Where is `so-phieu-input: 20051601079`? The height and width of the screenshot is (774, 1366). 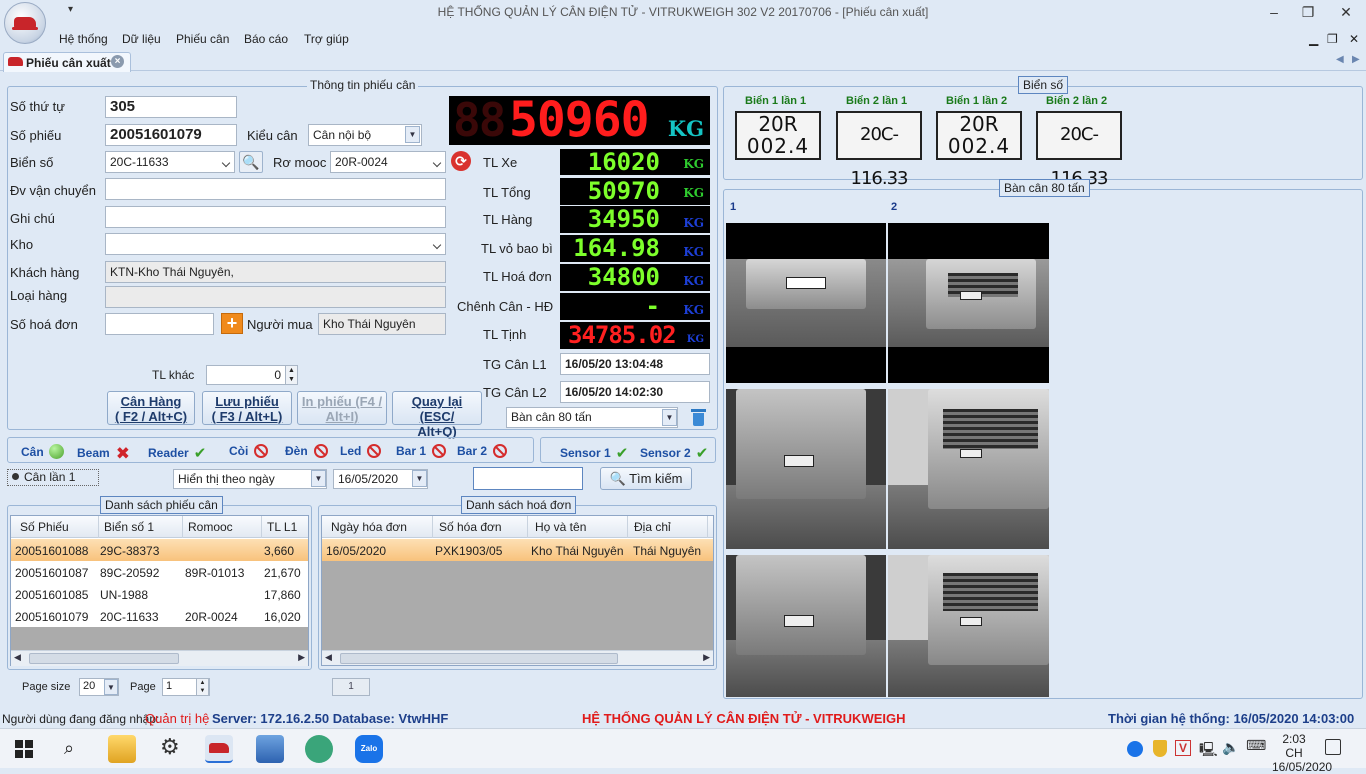
so-phieu-input: 20051601079 is located at coordinates (171, 135).